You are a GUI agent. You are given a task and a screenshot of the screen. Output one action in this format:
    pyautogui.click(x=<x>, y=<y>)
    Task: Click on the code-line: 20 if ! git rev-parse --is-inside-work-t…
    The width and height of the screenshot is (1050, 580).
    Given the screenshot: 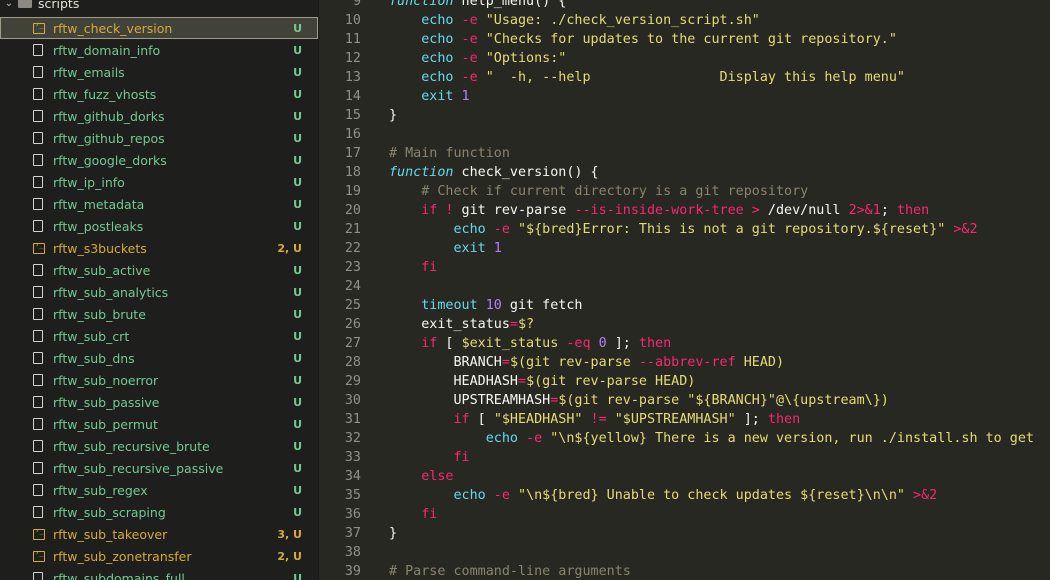 What is the action you would take?
    pyautogui.click(x=684, y=210)
    